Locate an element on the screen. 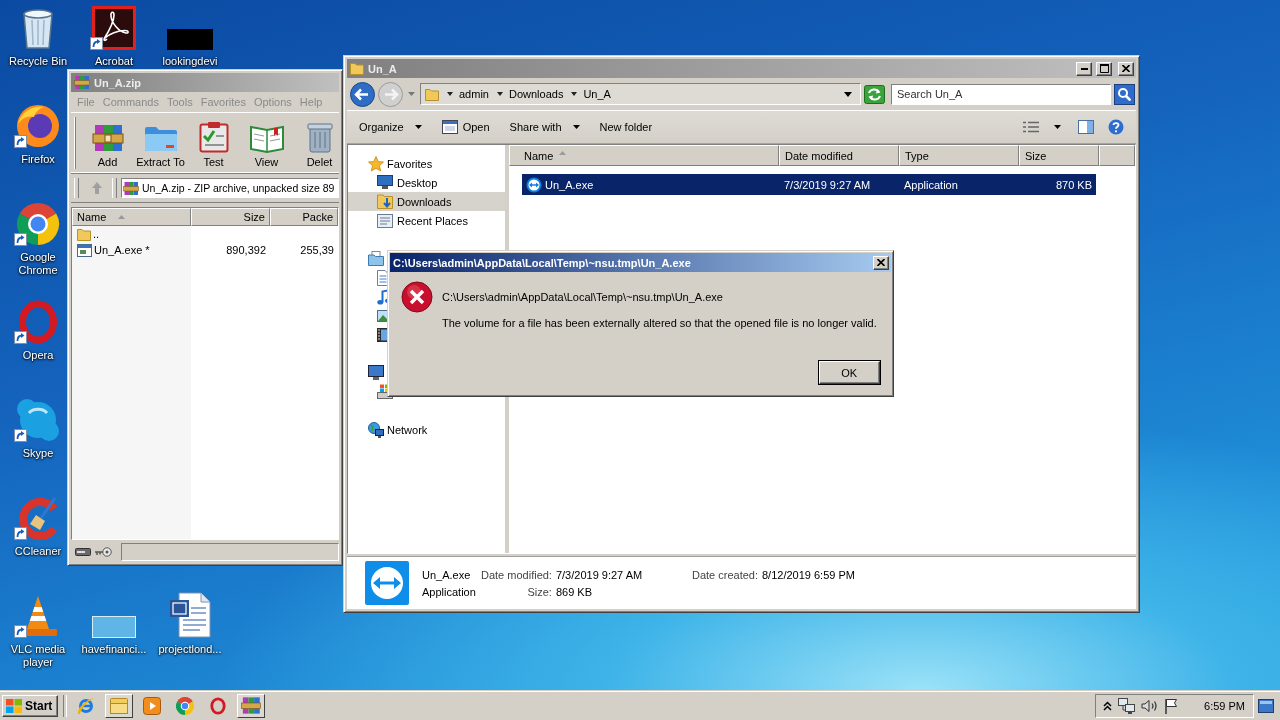  desktop-icon-label: Recycle Bin is located at coordinates (38, 61).